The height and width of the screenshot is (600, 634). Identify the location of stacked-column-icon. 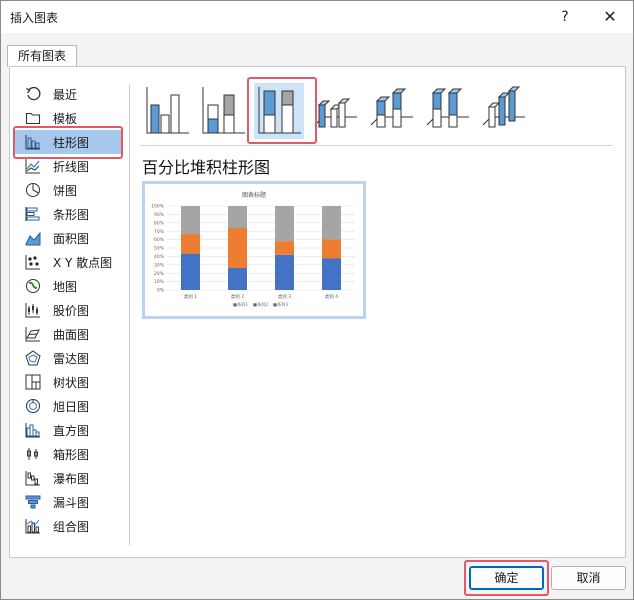
(223, 110).